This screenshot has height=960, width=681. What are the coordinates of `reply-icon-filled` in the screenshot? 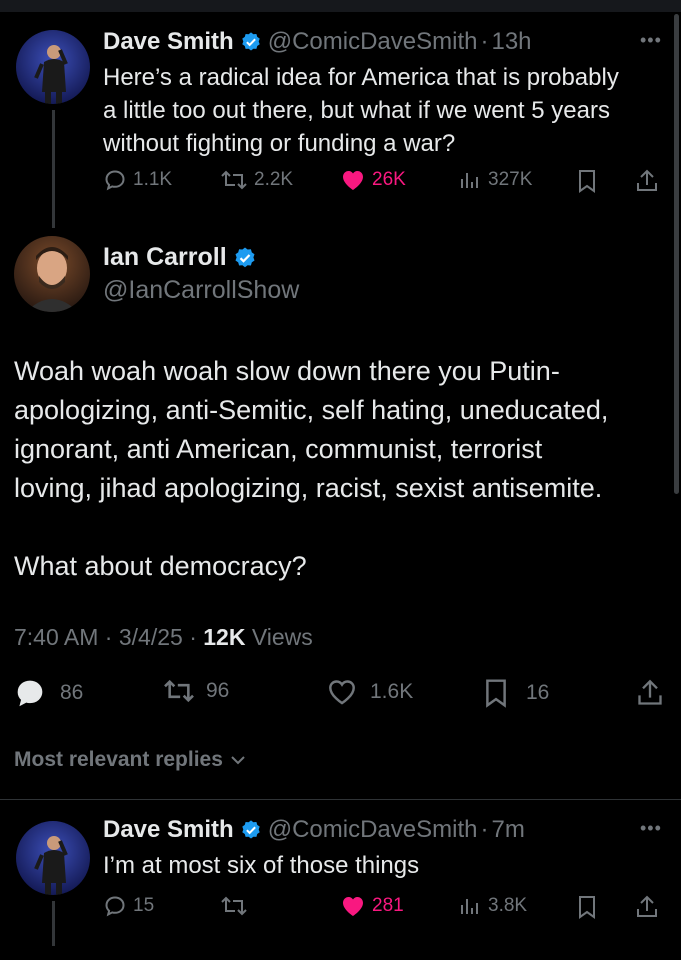 It's located at (30, 693).